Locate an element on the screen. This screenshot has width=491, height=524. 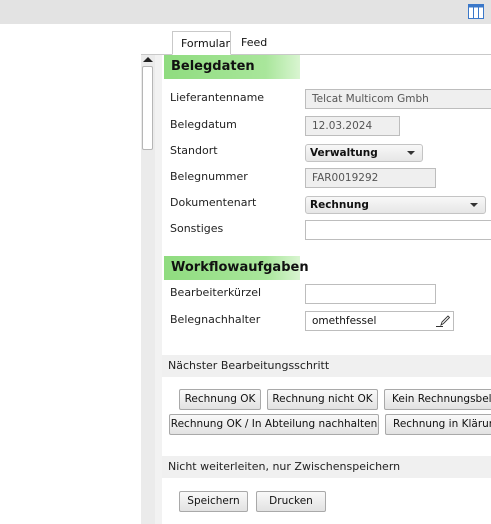
rechnung-ok-button: Rechnung OK is located at coordinates (220, 399).